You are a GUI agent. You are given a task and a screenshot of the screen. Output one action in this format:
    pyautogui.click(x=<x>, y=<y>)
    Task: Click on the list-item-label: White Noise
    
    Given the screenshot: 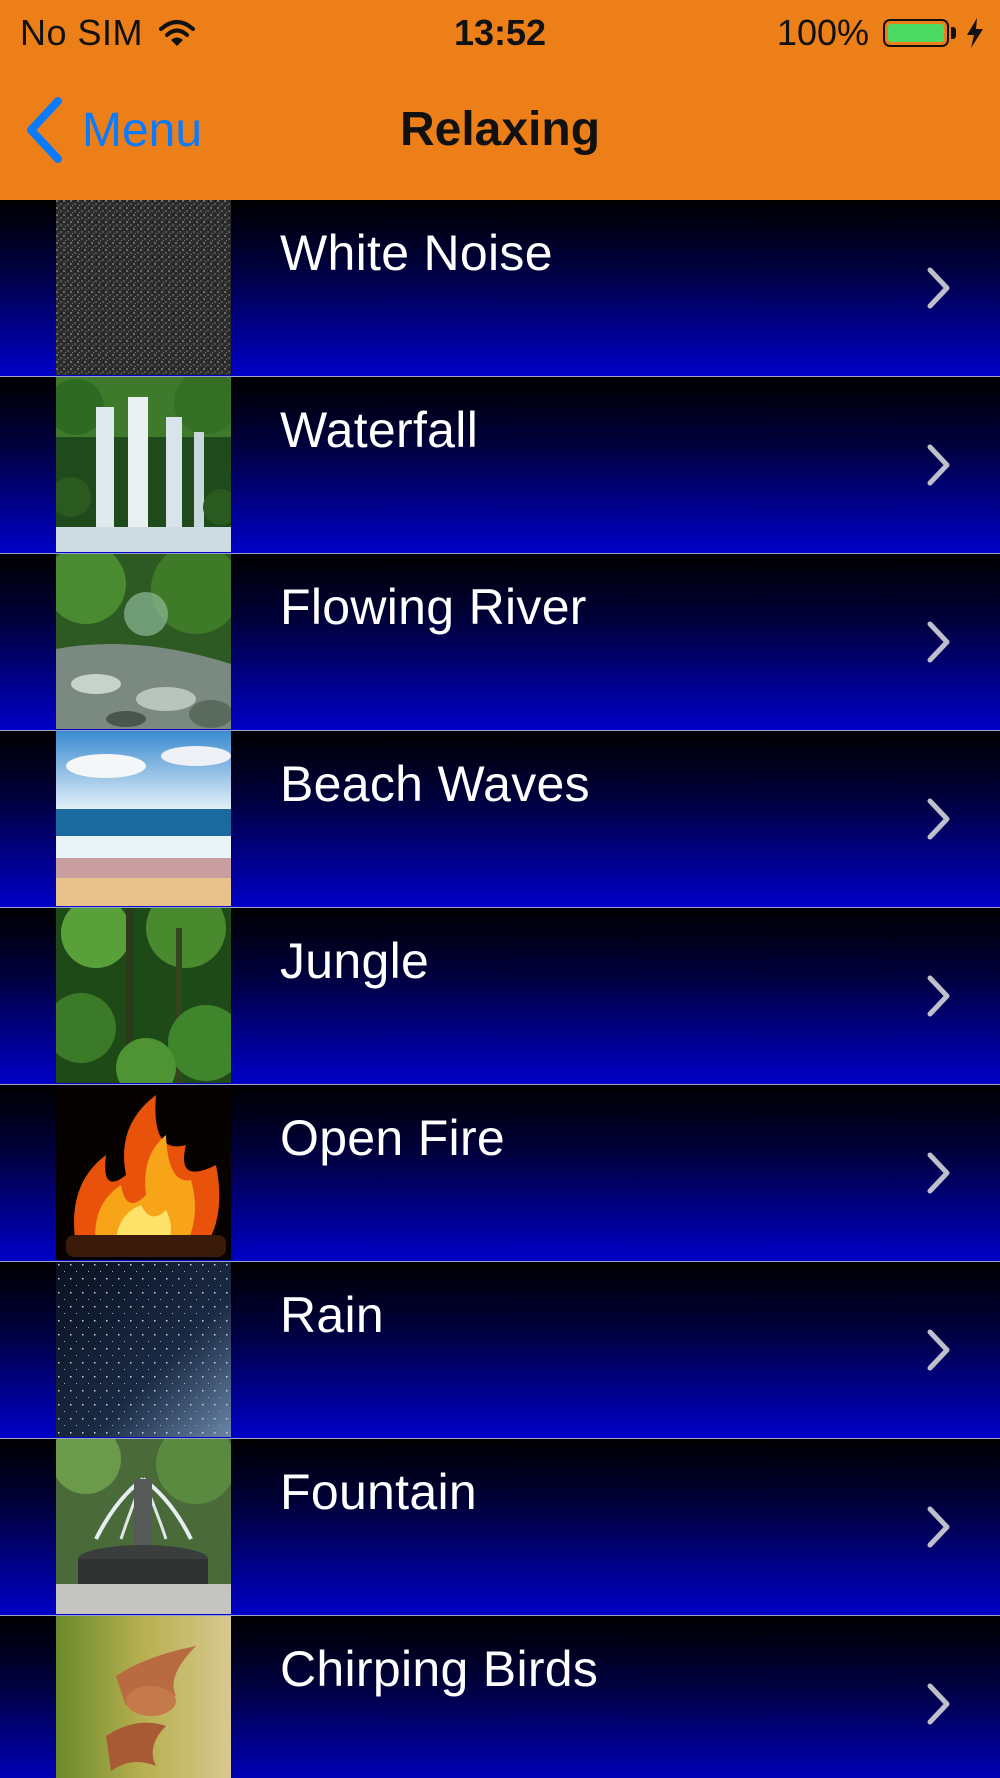 What is the action you would take?
    pyautogui.click(x=416, y=253)
    